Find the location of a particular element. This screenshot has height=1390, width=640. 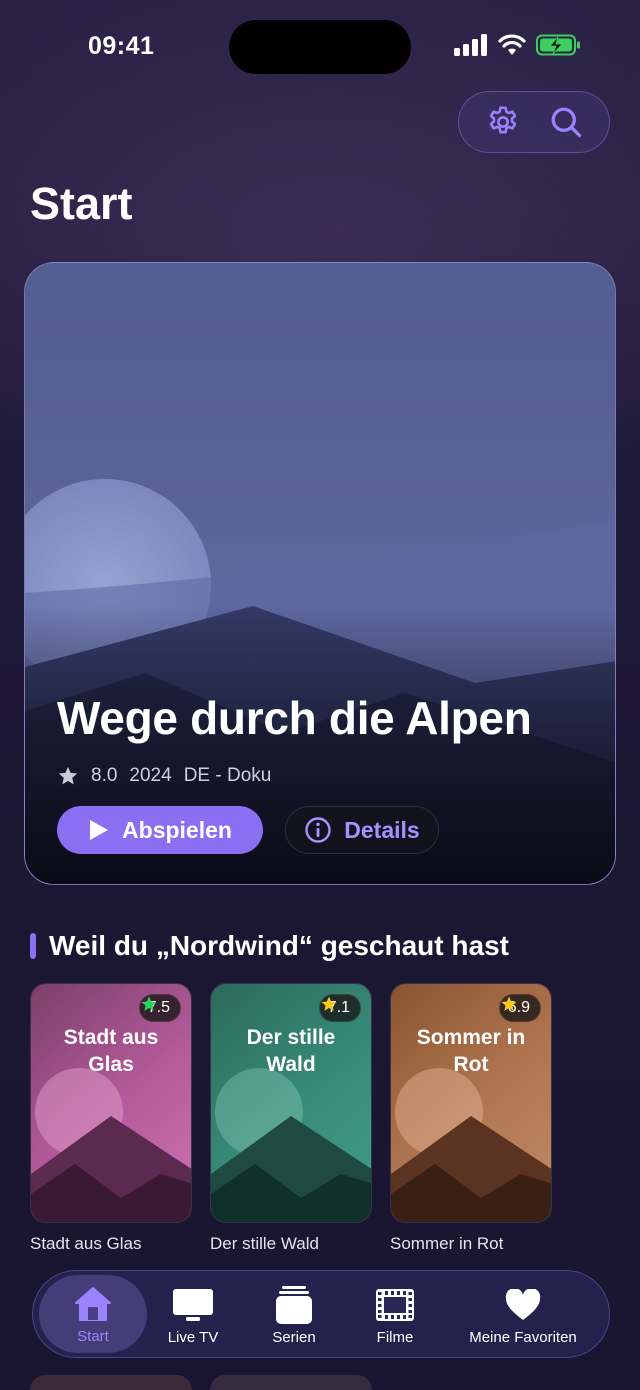

hero-meta: 8.0 2024 DE - Doku is located at coordinates (164, 776).